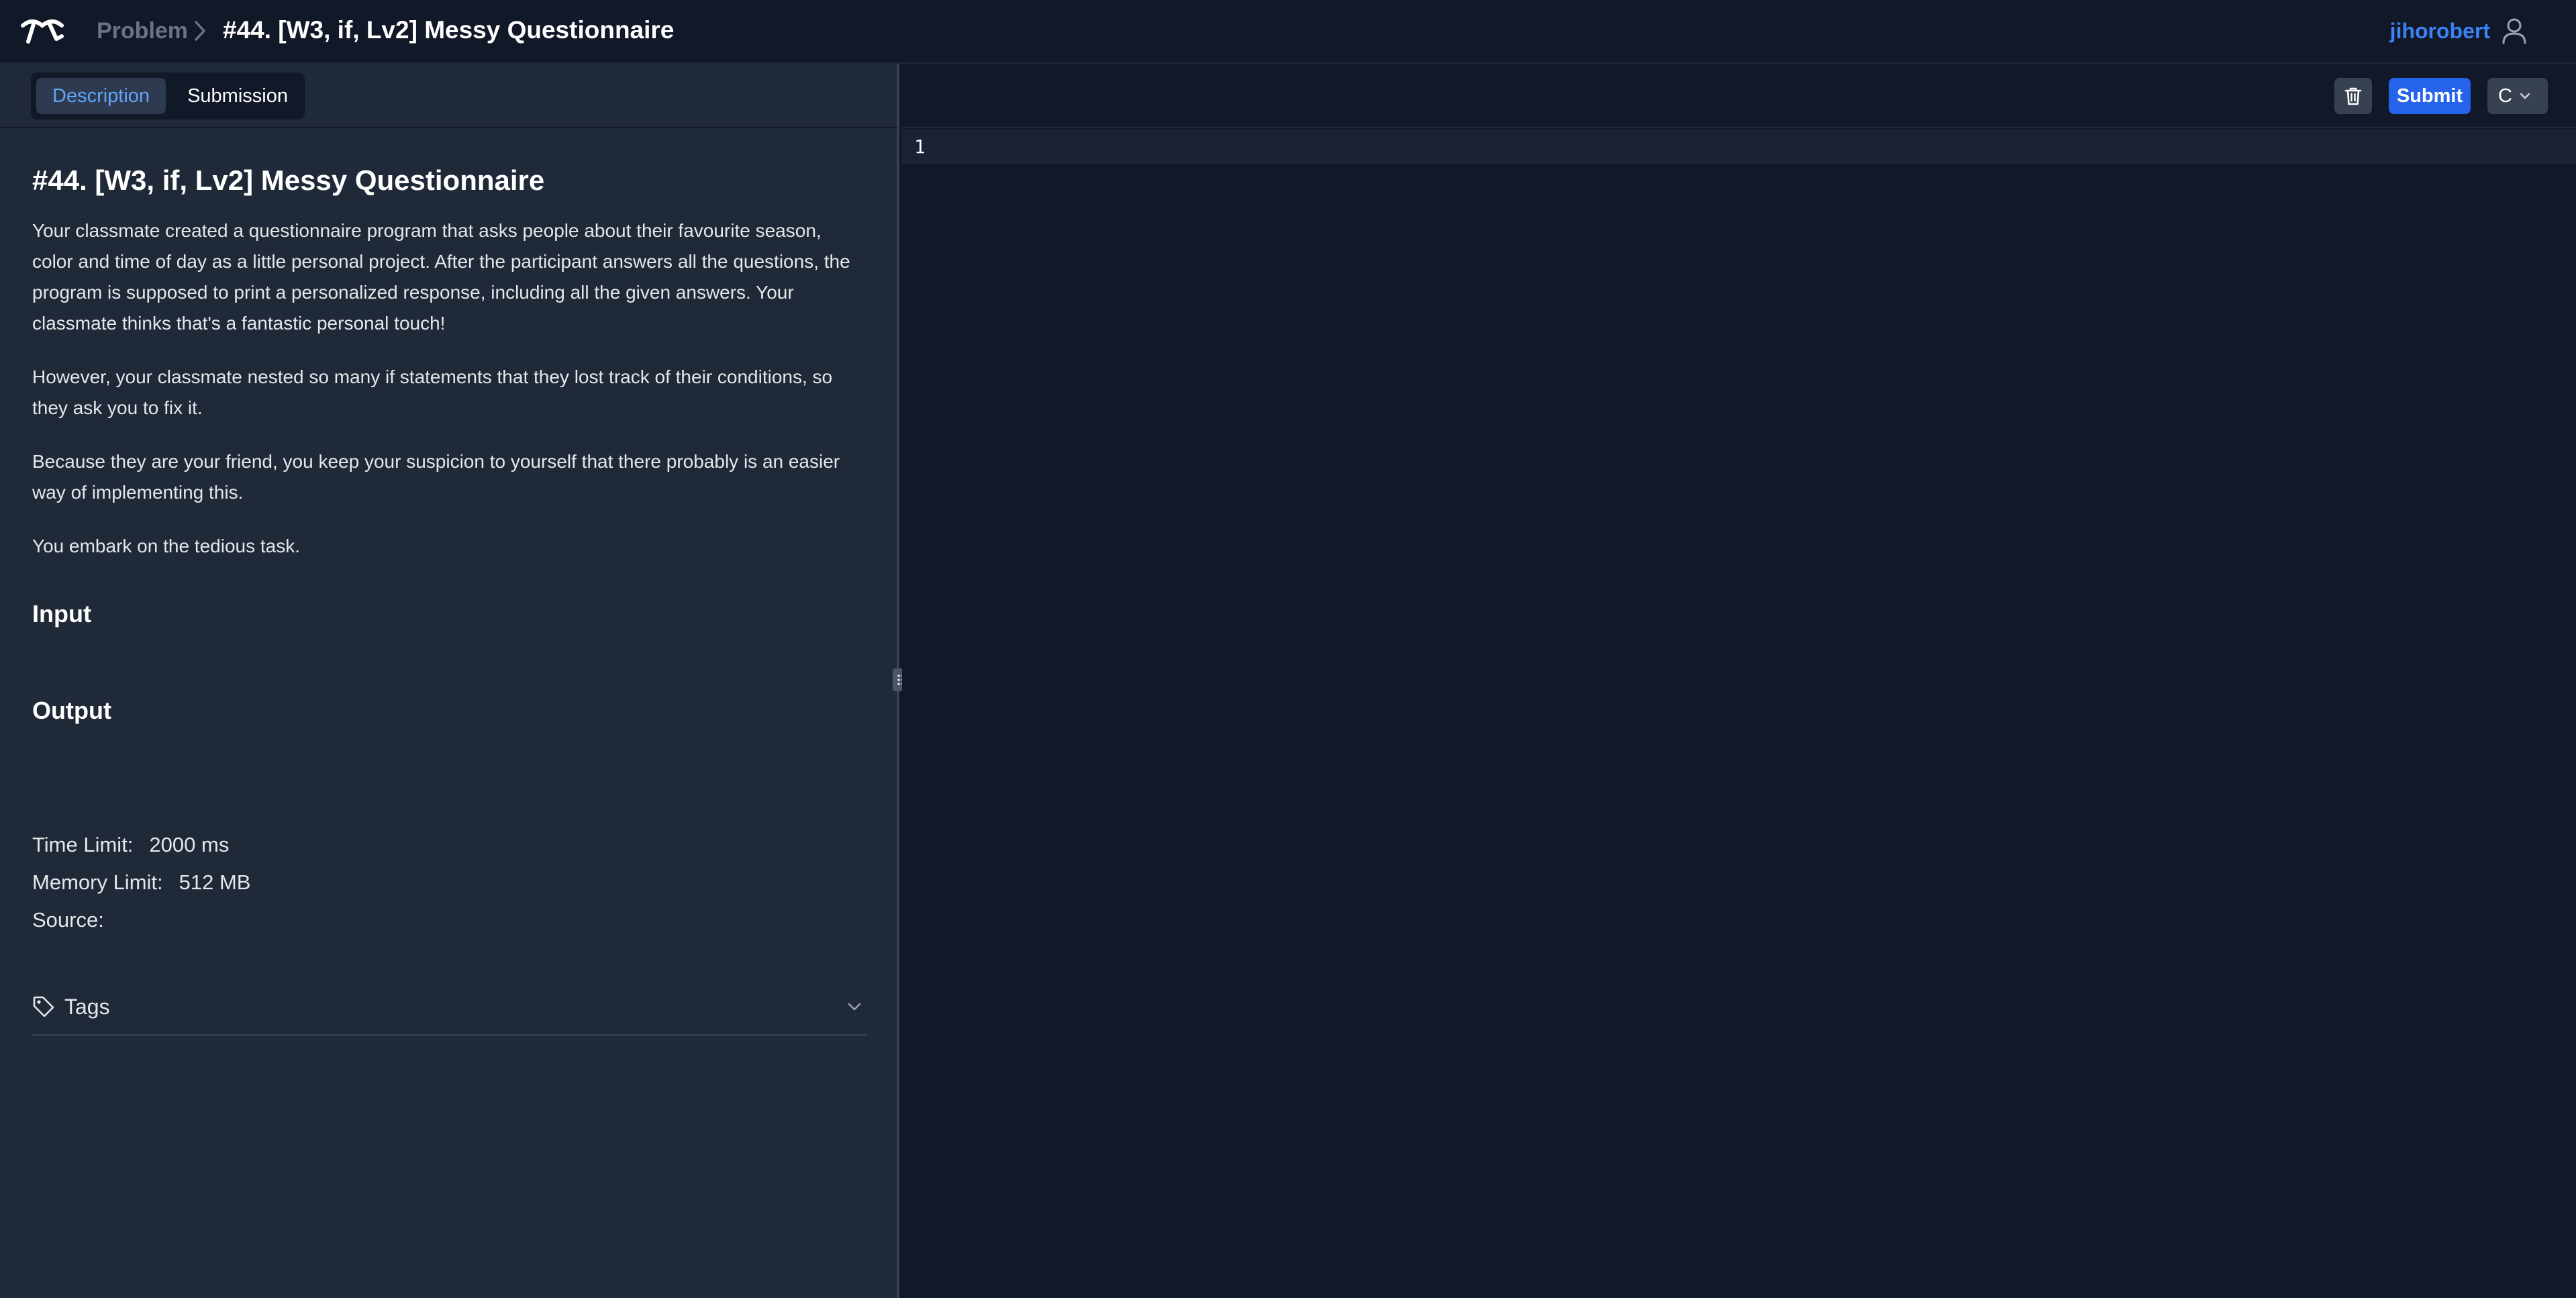  Describe the element at coordinates (2430, 96) in the screenshot. I see `submit-button: Submit` at that location.